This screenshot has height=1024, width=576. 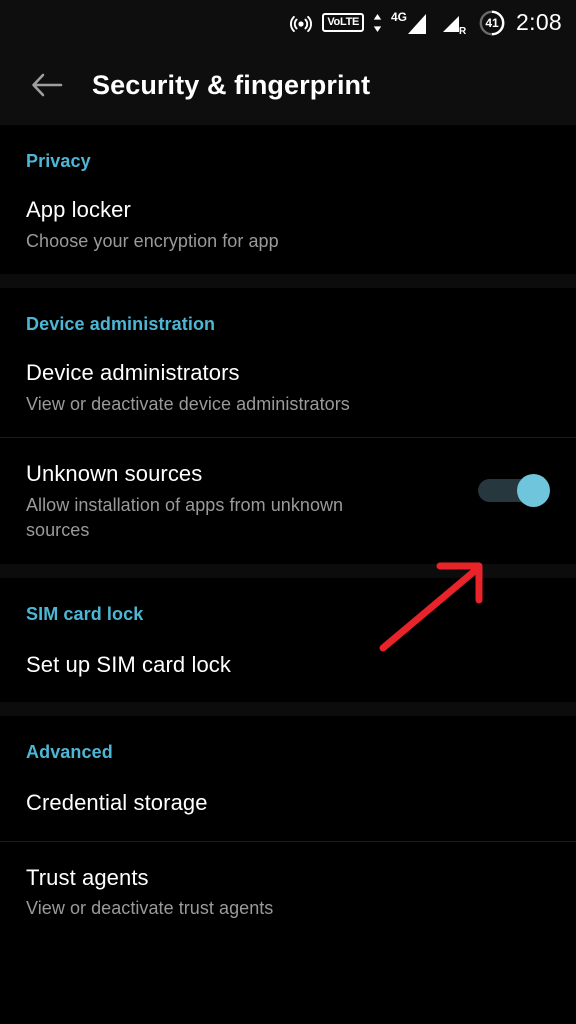 What do you see at coordinates (85, 613) in the screenshot?
I see `section-header-sim-card-lock: SIM card lock` at bounding box center [85, 613].